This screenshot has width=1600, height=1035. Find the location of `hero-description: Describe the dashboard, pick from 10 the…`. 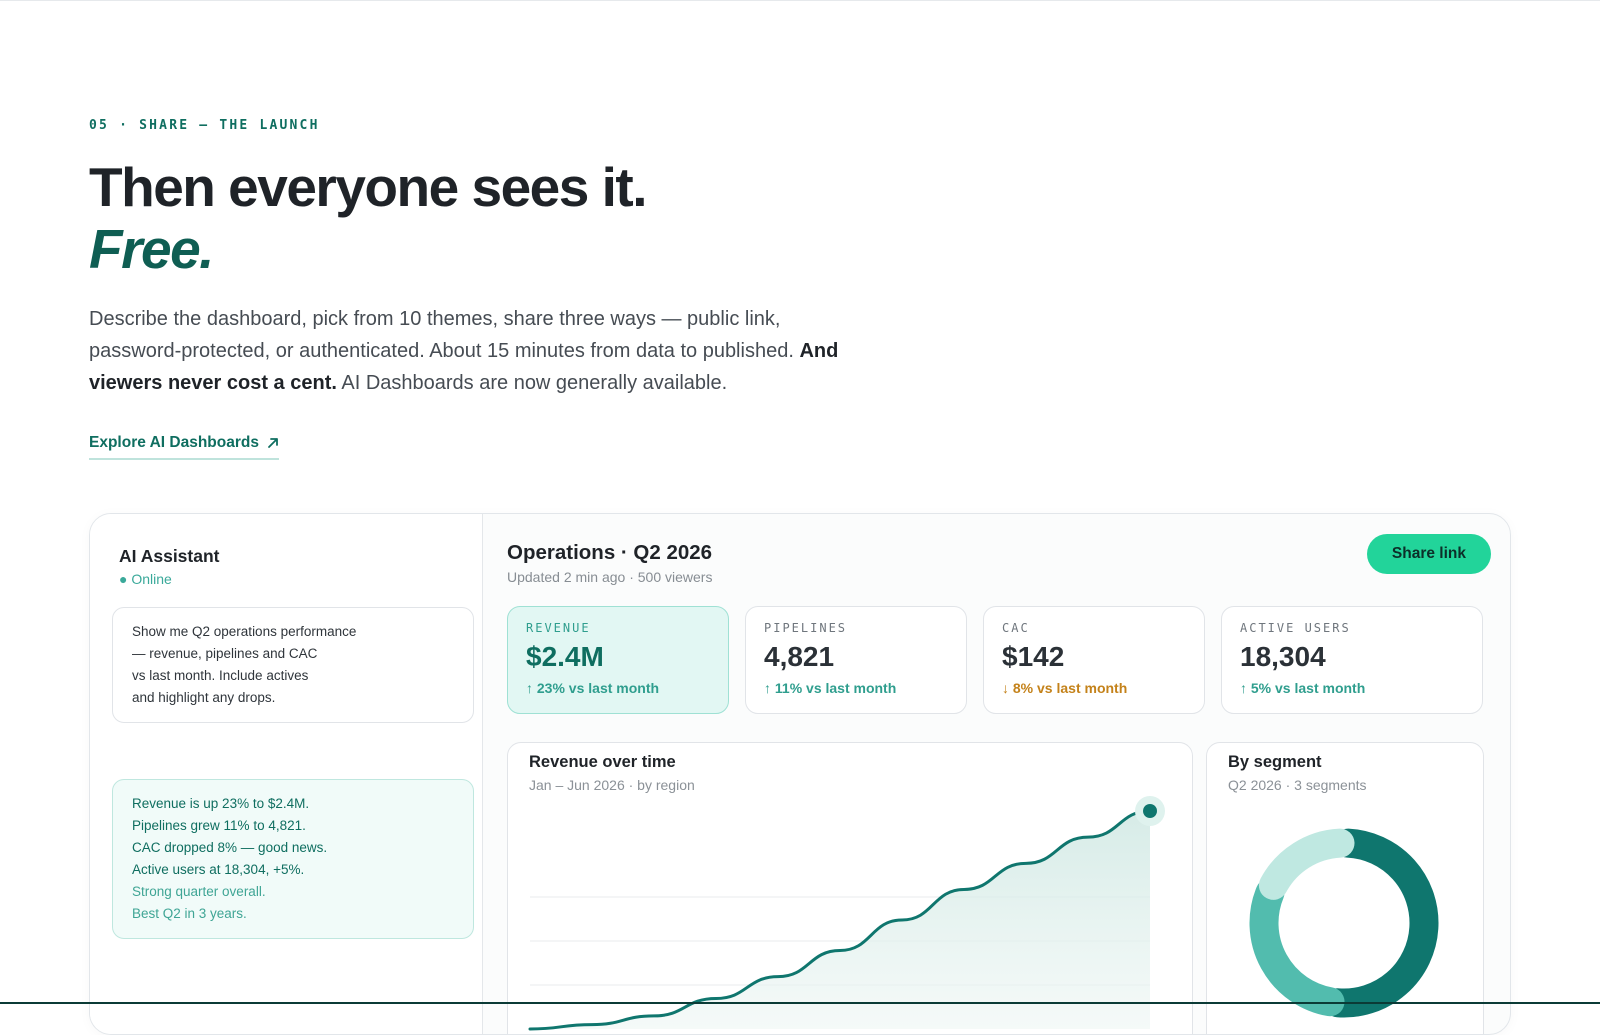

hero-description: Describe the dashboard, pick from 10 the… is located at coordinates (479, 351).